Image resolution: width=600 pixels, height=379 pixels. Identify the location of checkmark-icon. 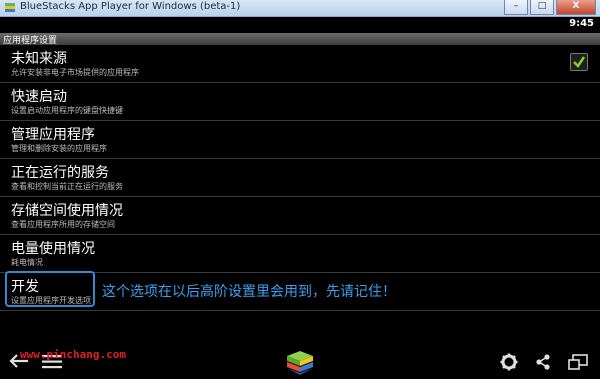
(579, 62).